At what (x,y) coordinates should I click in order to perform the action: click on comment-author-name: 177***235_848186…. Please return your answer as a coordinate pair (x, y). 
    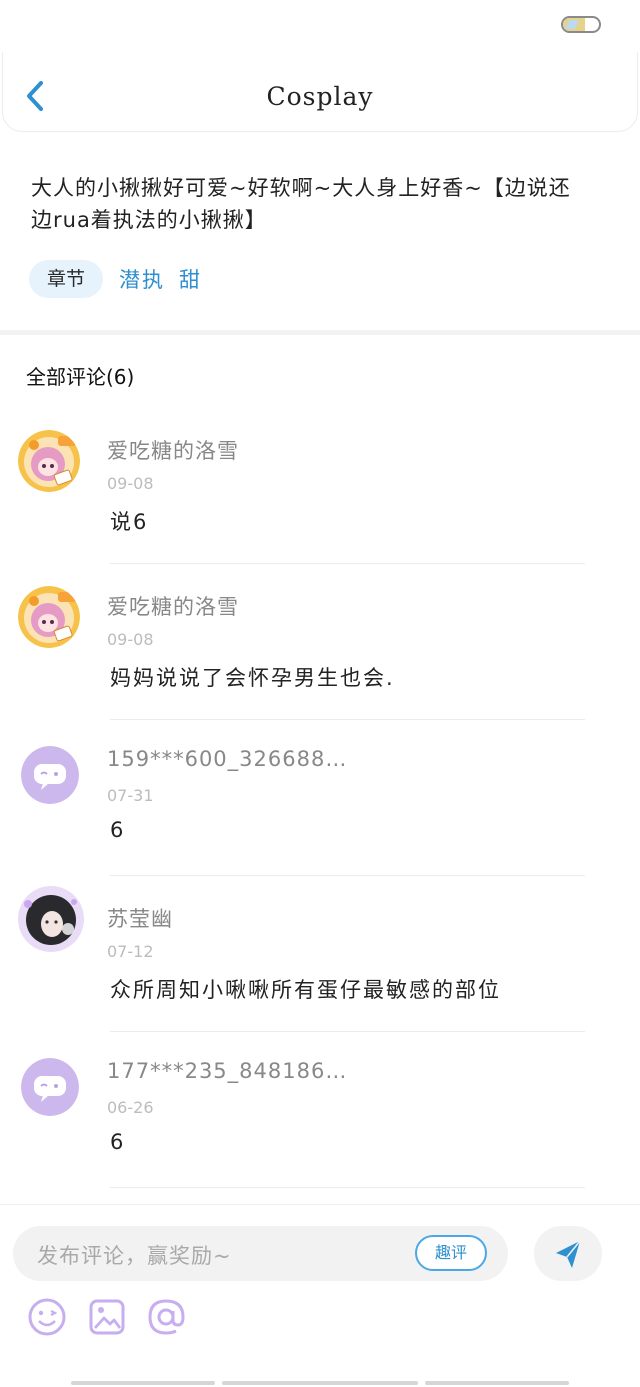
    Looking at the image, I should click on (227, 1071).